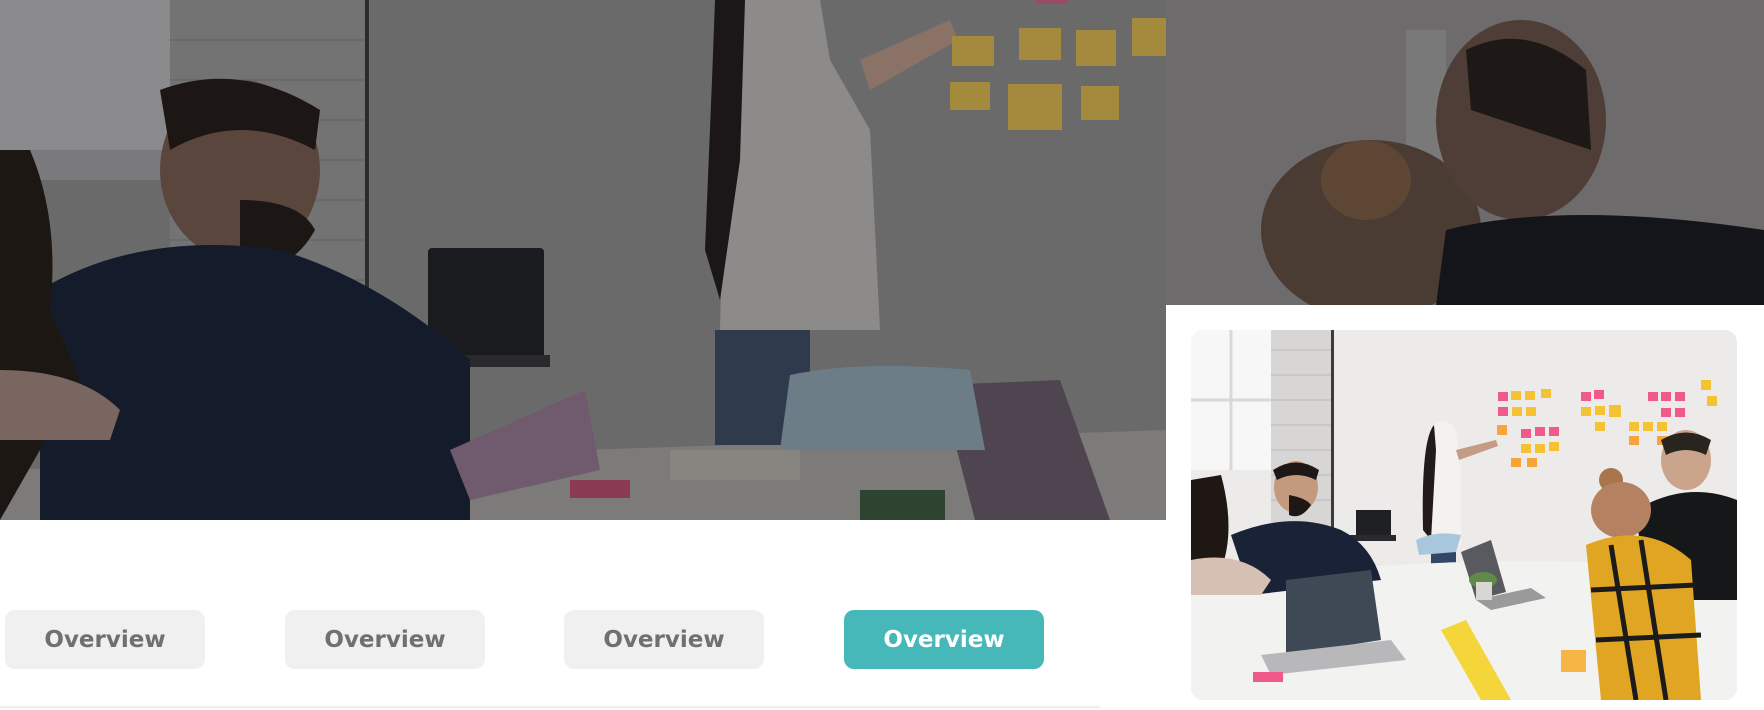 Image resolution: width=1764 pixels, height=710 pixels. I want to click on bottom-divider, so click(550, 707).